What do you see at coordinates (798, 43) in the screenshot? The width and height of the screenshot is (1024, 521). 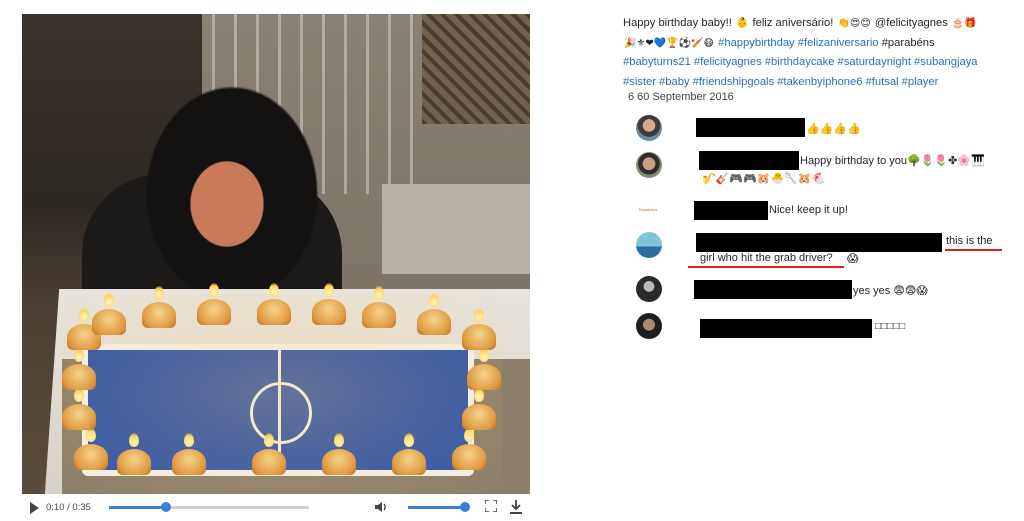 I see `caption-hashtags-2: #happybirthday #felizaniversario` at bounding box center [798, 43].